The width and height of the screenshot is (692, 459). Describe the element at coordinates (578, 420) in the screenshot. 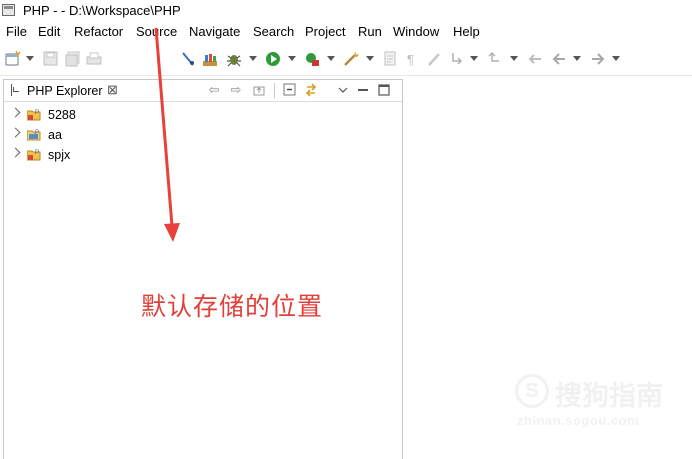

I see `watermark-url: zhinan.sogou.com` at that location.